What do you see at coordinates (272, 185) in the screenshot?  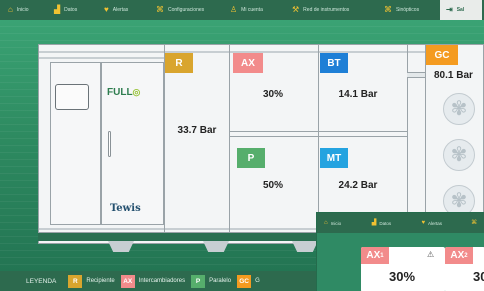 I see `value-p: 50%` at bounding box center [272, 185].